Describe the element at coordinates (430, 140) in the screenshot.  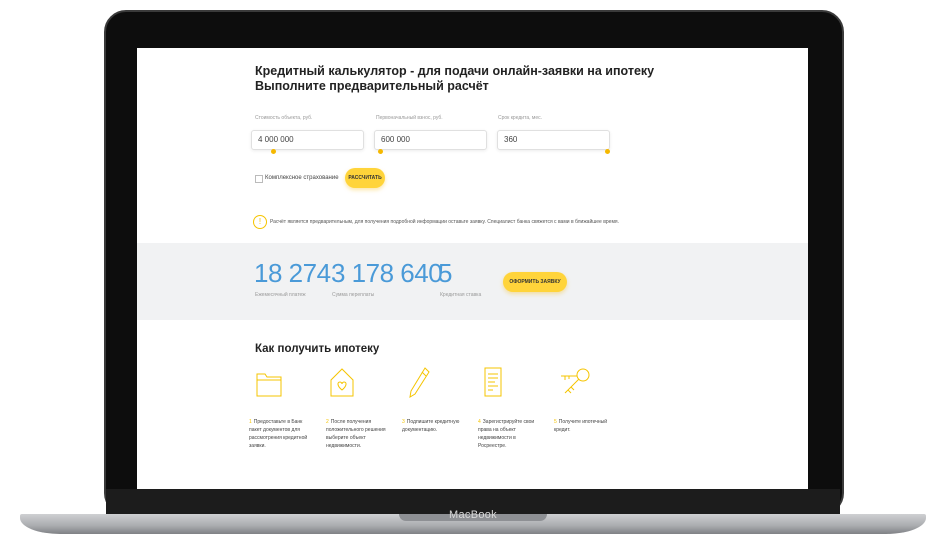
I see `down-payment-input: 600 000` at that location.